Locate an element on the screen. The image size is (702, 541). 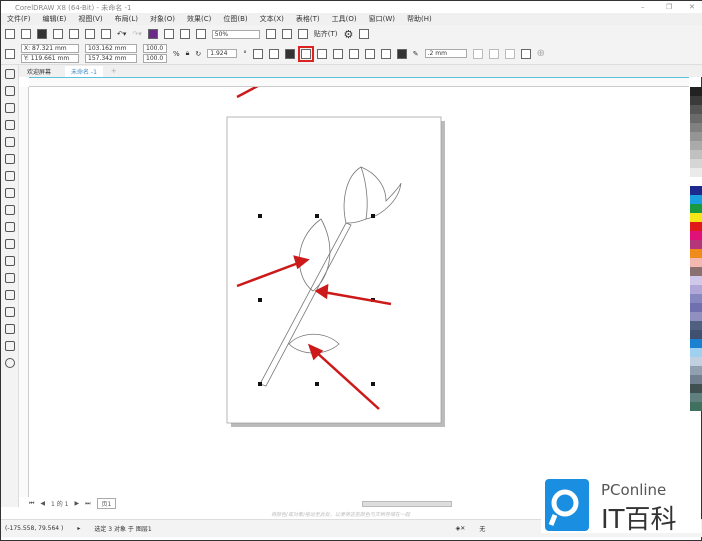
menu-object: 对象(O) is located at coordinates (162, 19).